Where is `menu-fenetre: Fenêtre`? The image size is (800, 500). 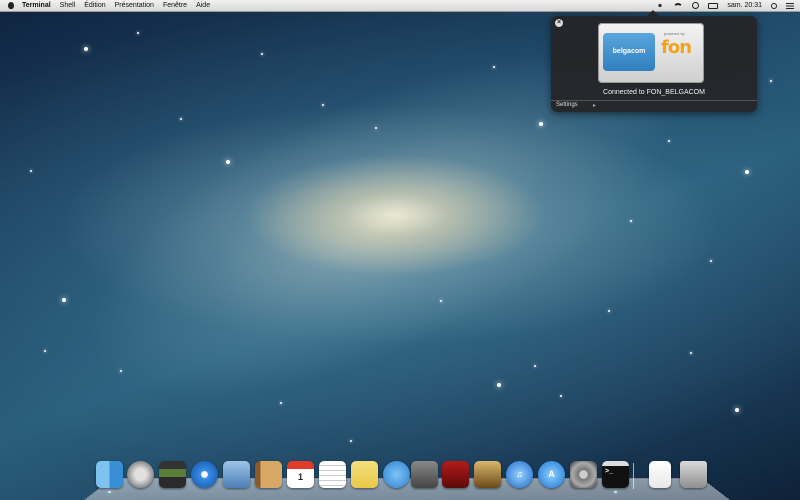
menu-fenetre: Fenêtre is located at coordinates (175, 5).